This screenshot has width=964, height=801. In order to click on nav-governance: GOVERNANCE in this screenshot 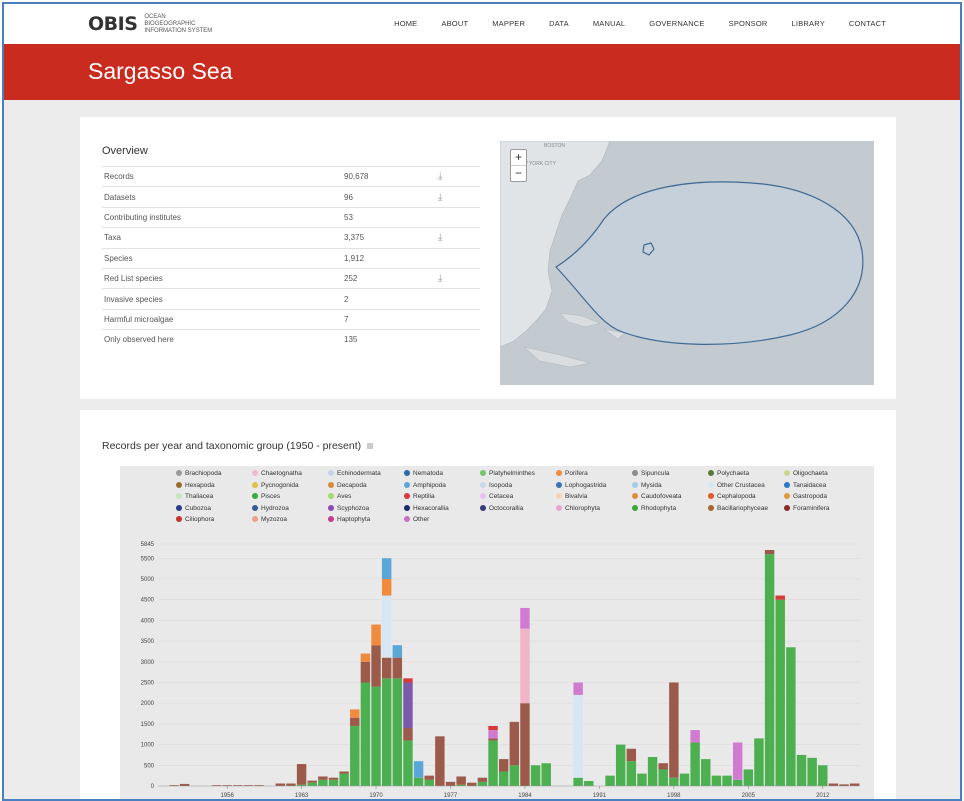, I will do `click(676, 23)`.